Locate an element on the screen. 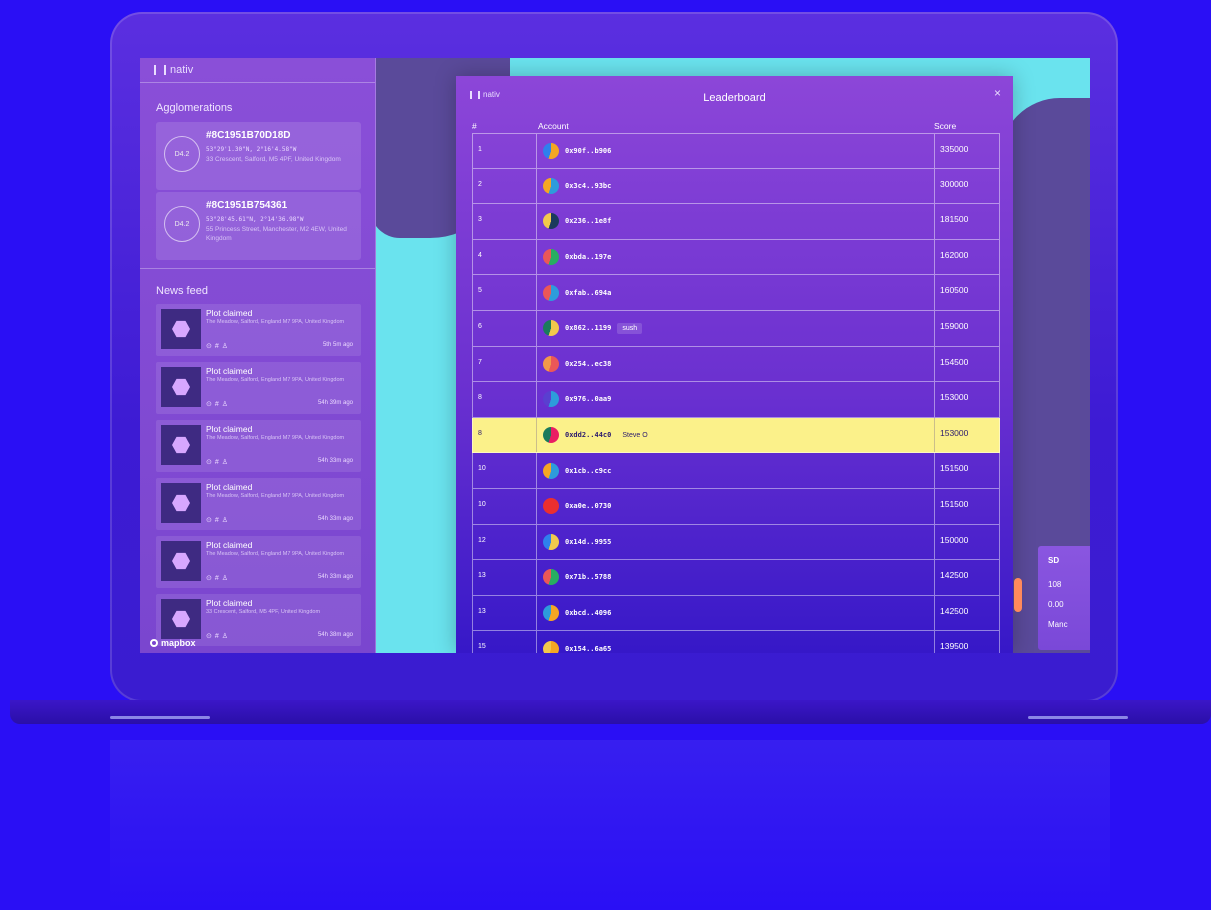  agglomeration-id: #8C1951B754361 is located at coordinates (247, 205).